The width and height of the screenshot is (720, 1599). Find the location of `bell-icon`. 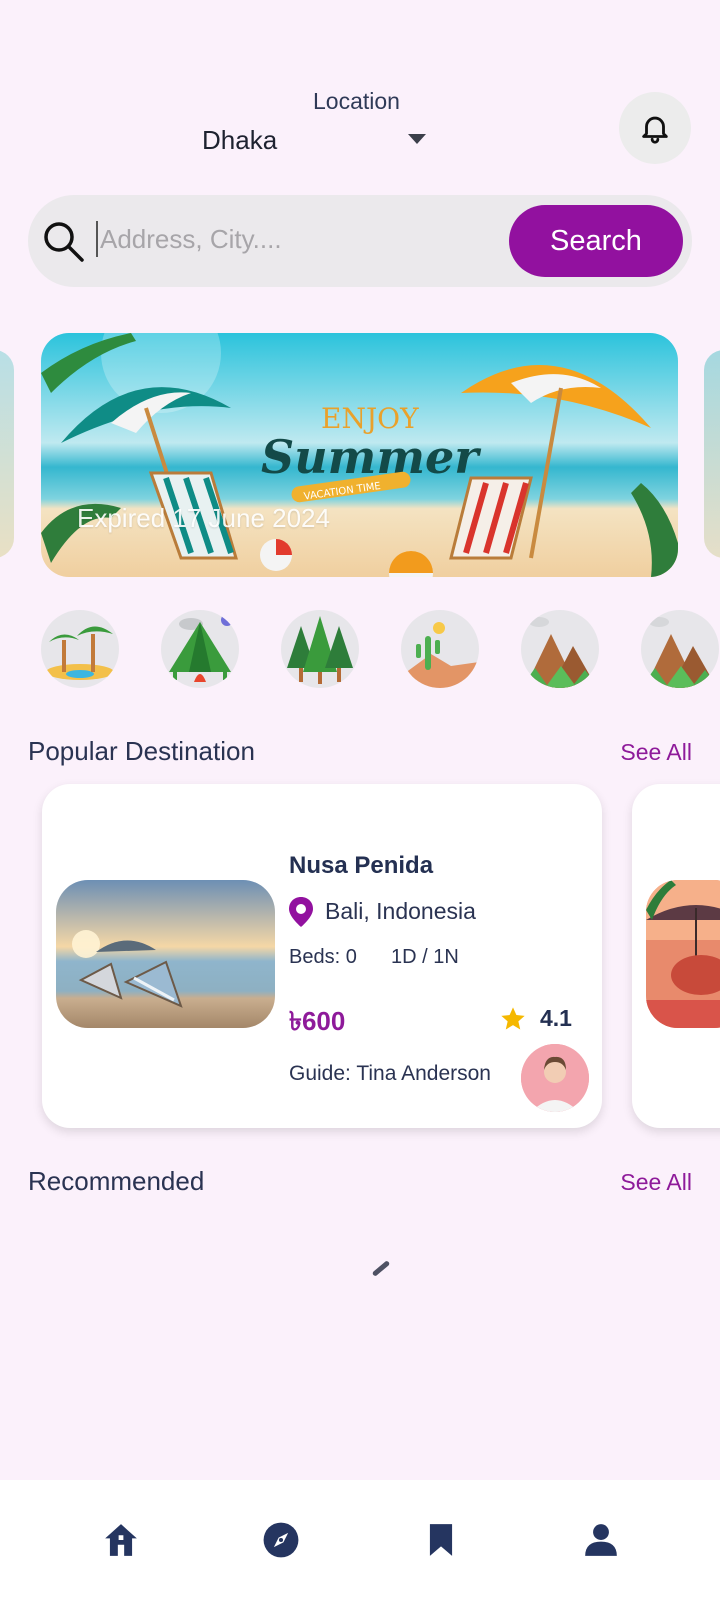

bell-icon is located at coordinates (655, 130).